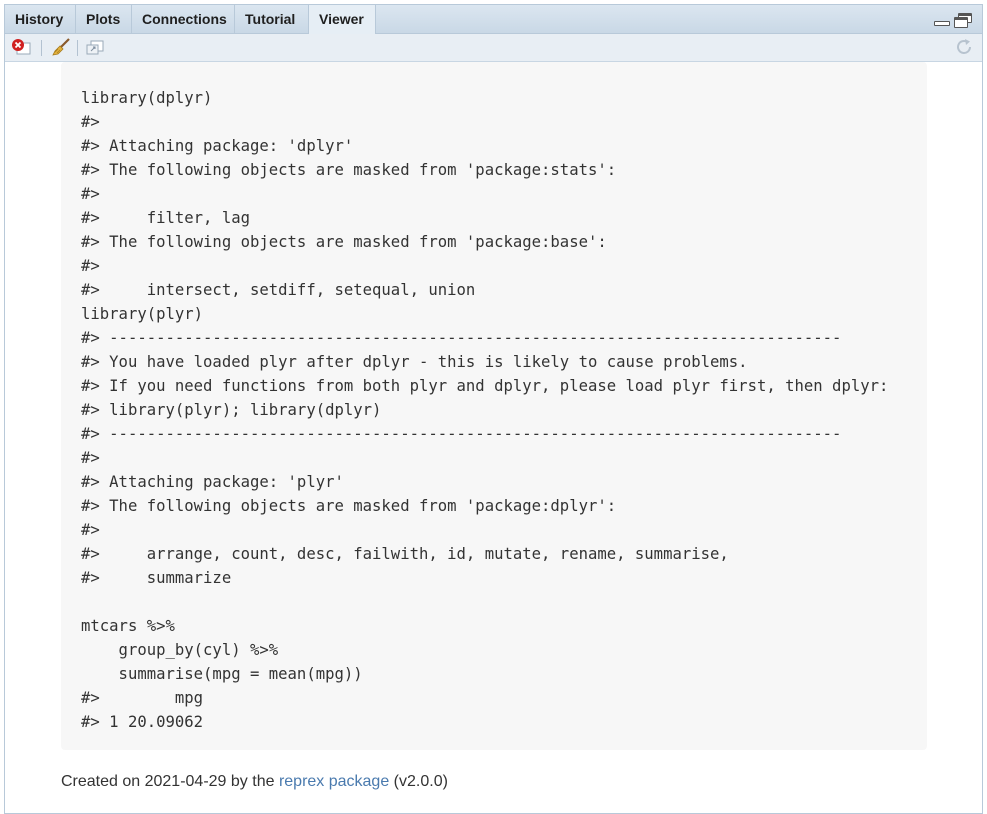 The image size is (987, 814). I want to click on tab-viewer: Viewer, so click(342, 20).